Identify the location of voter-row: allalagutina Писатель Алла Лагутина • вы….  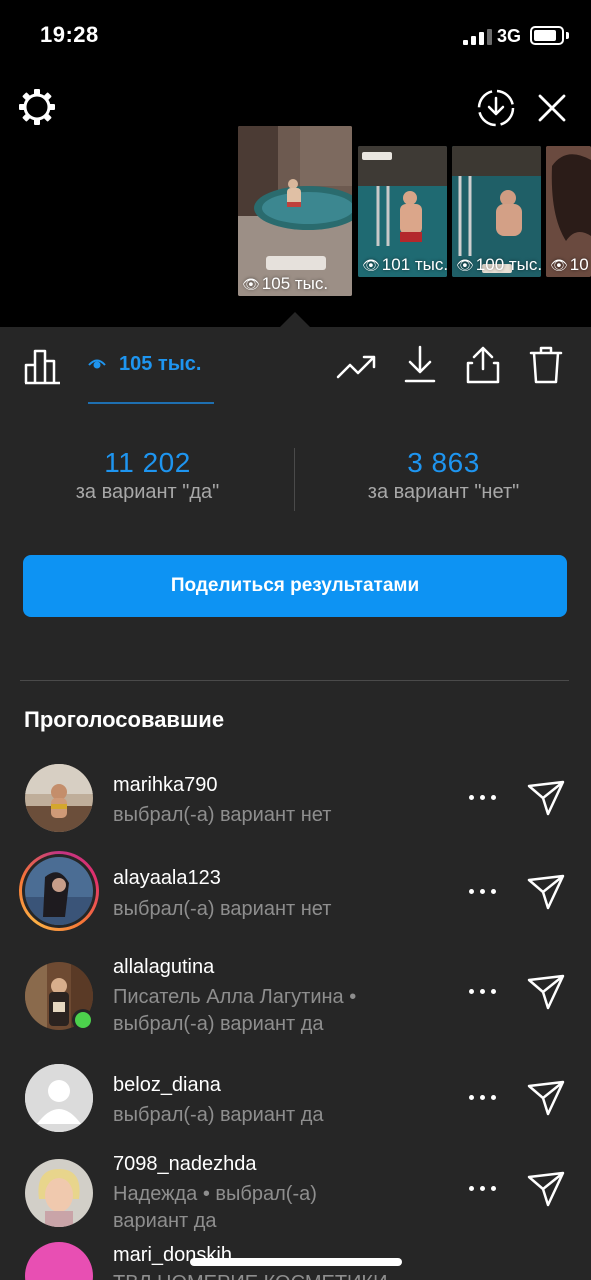
(295, 995).